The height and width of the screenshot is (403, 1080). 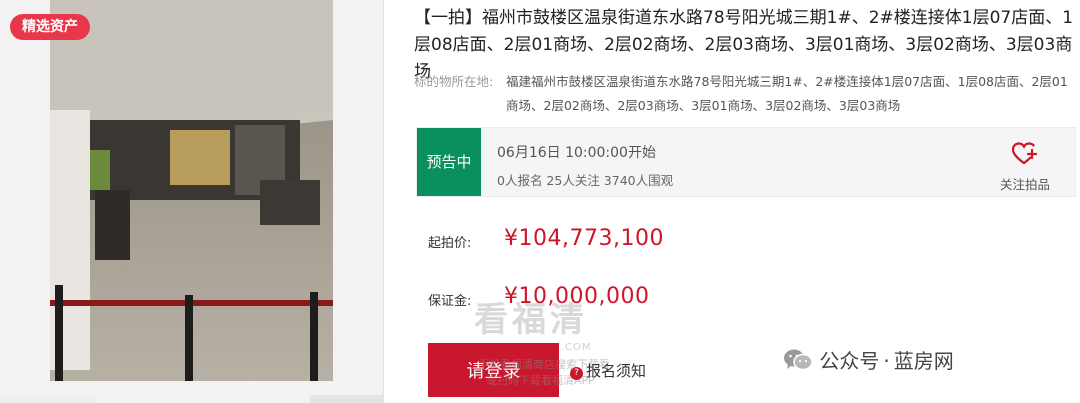 I want to click on registration-notice-label: 报名须知, so click(x=616, y=371).